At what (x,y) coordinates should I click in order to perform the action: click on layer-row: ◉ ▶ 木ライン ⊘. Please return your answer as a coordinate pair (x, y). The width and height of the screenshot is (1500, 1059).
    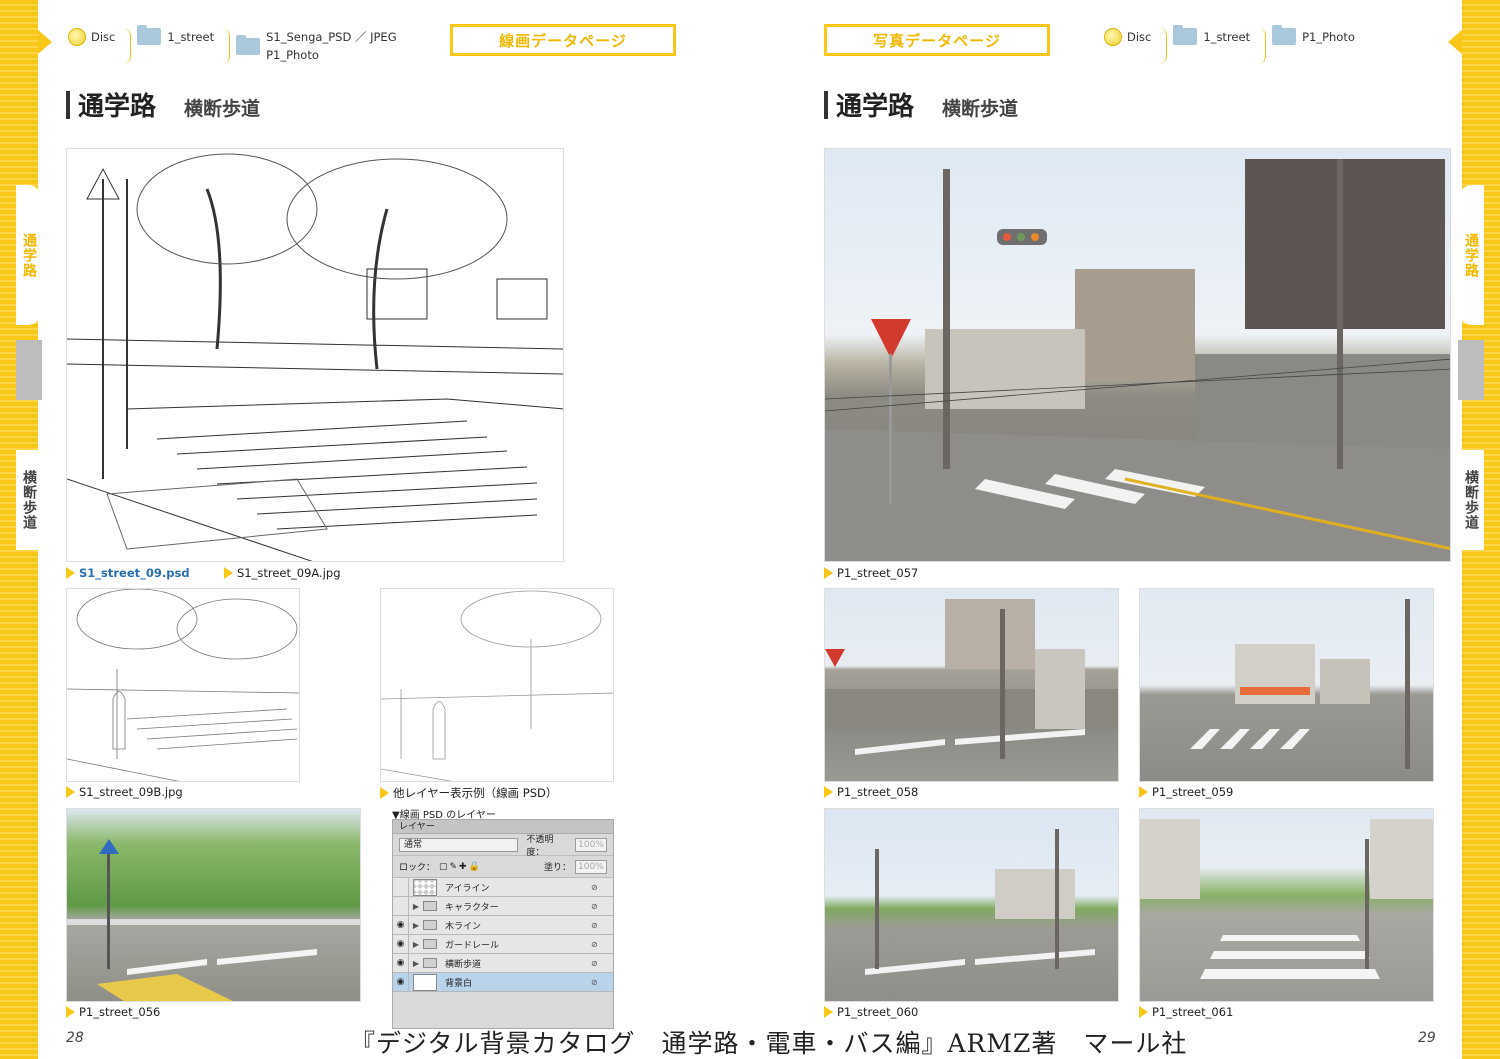
    Looking at the image, I should click on (503, 925).